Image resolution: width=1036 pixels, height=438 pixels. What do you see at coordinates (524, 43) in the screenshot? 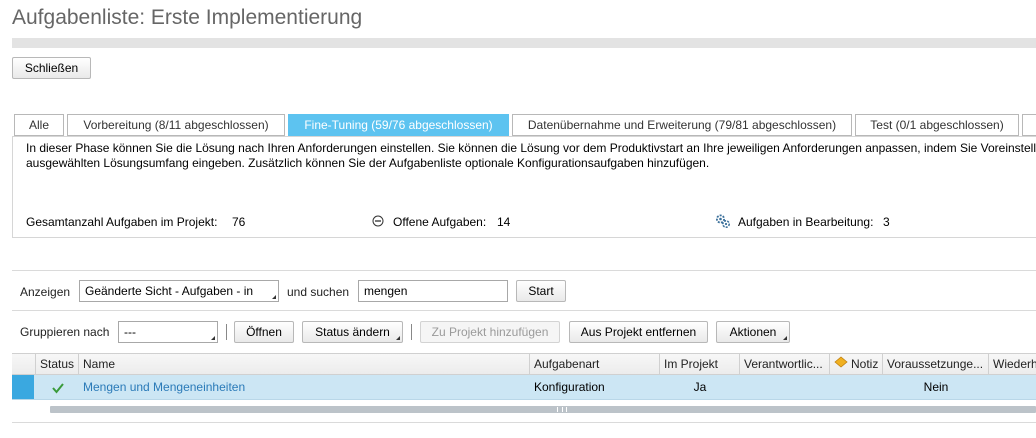
I see `title-divider` at bounding box center [524, 43].